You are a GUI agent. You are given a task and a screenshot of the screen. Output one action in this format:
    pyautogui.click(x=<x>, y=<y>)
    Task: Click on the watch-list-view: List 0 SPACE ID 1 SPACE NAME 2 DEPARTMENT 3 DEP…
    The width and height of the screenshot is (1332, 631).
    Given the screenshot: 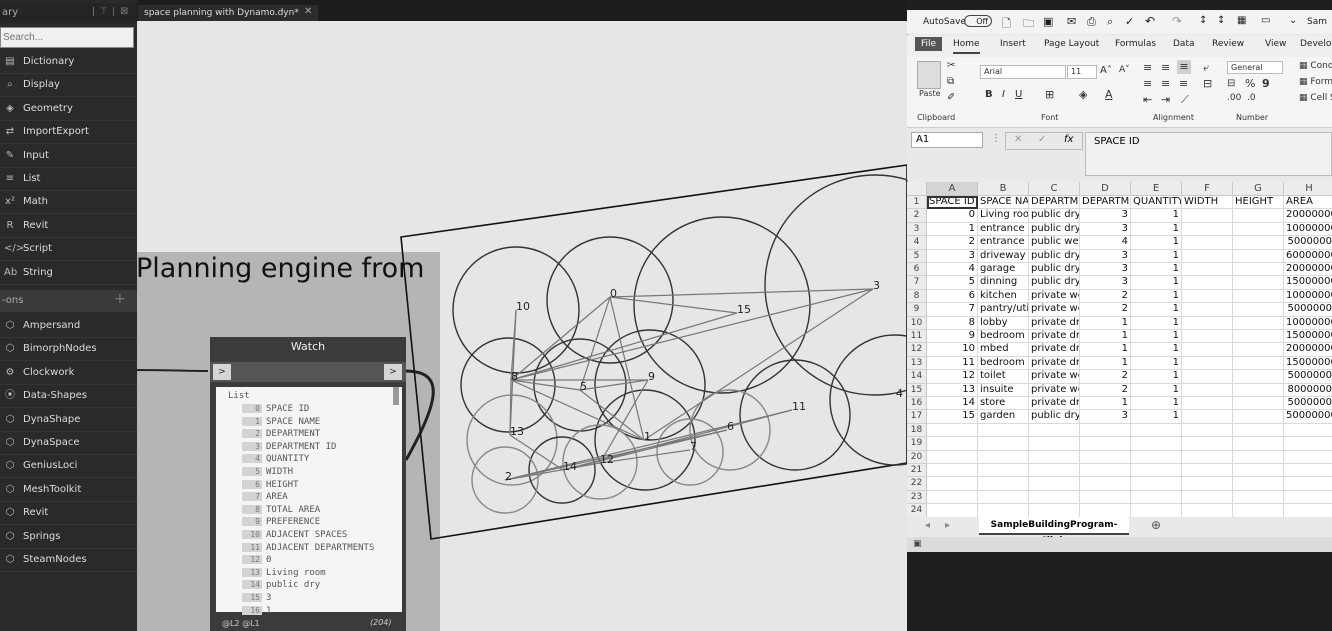 What is the action you would take?
    pyautogui.click(x=309, y=501)
    